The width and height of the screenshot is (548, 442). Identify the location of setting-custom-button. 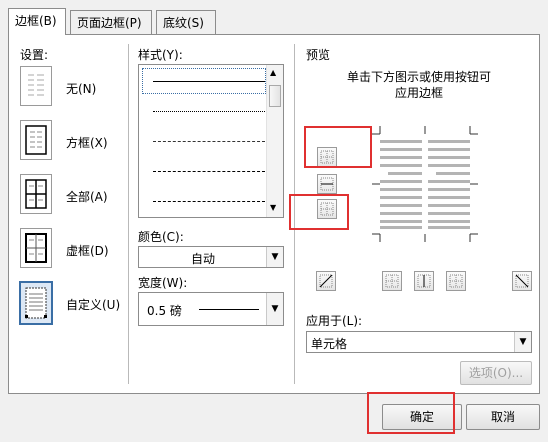
(36, 303).